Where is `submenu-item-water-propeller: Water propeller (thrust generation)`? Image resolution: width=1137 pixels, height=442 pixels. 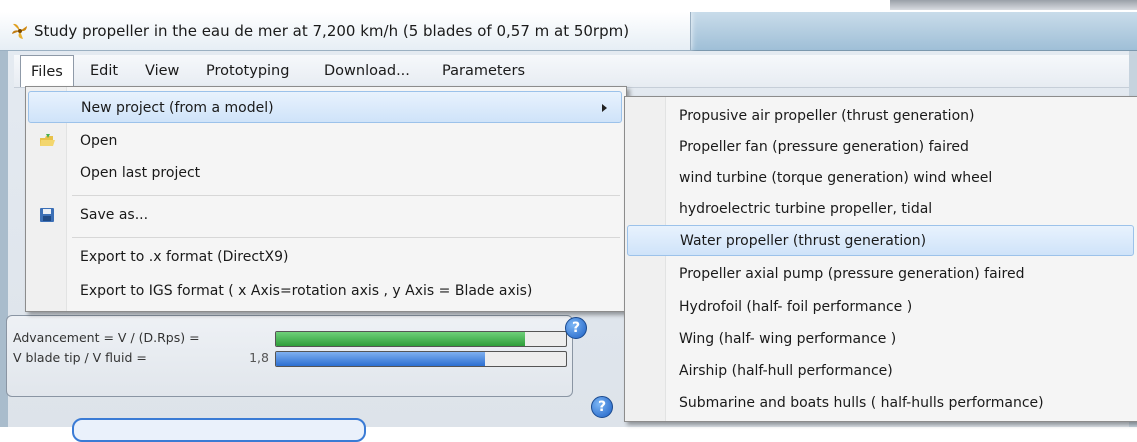 submenu-item-water-propeller: Water propeller (thrust generation) is located at coordinates (880, 240).